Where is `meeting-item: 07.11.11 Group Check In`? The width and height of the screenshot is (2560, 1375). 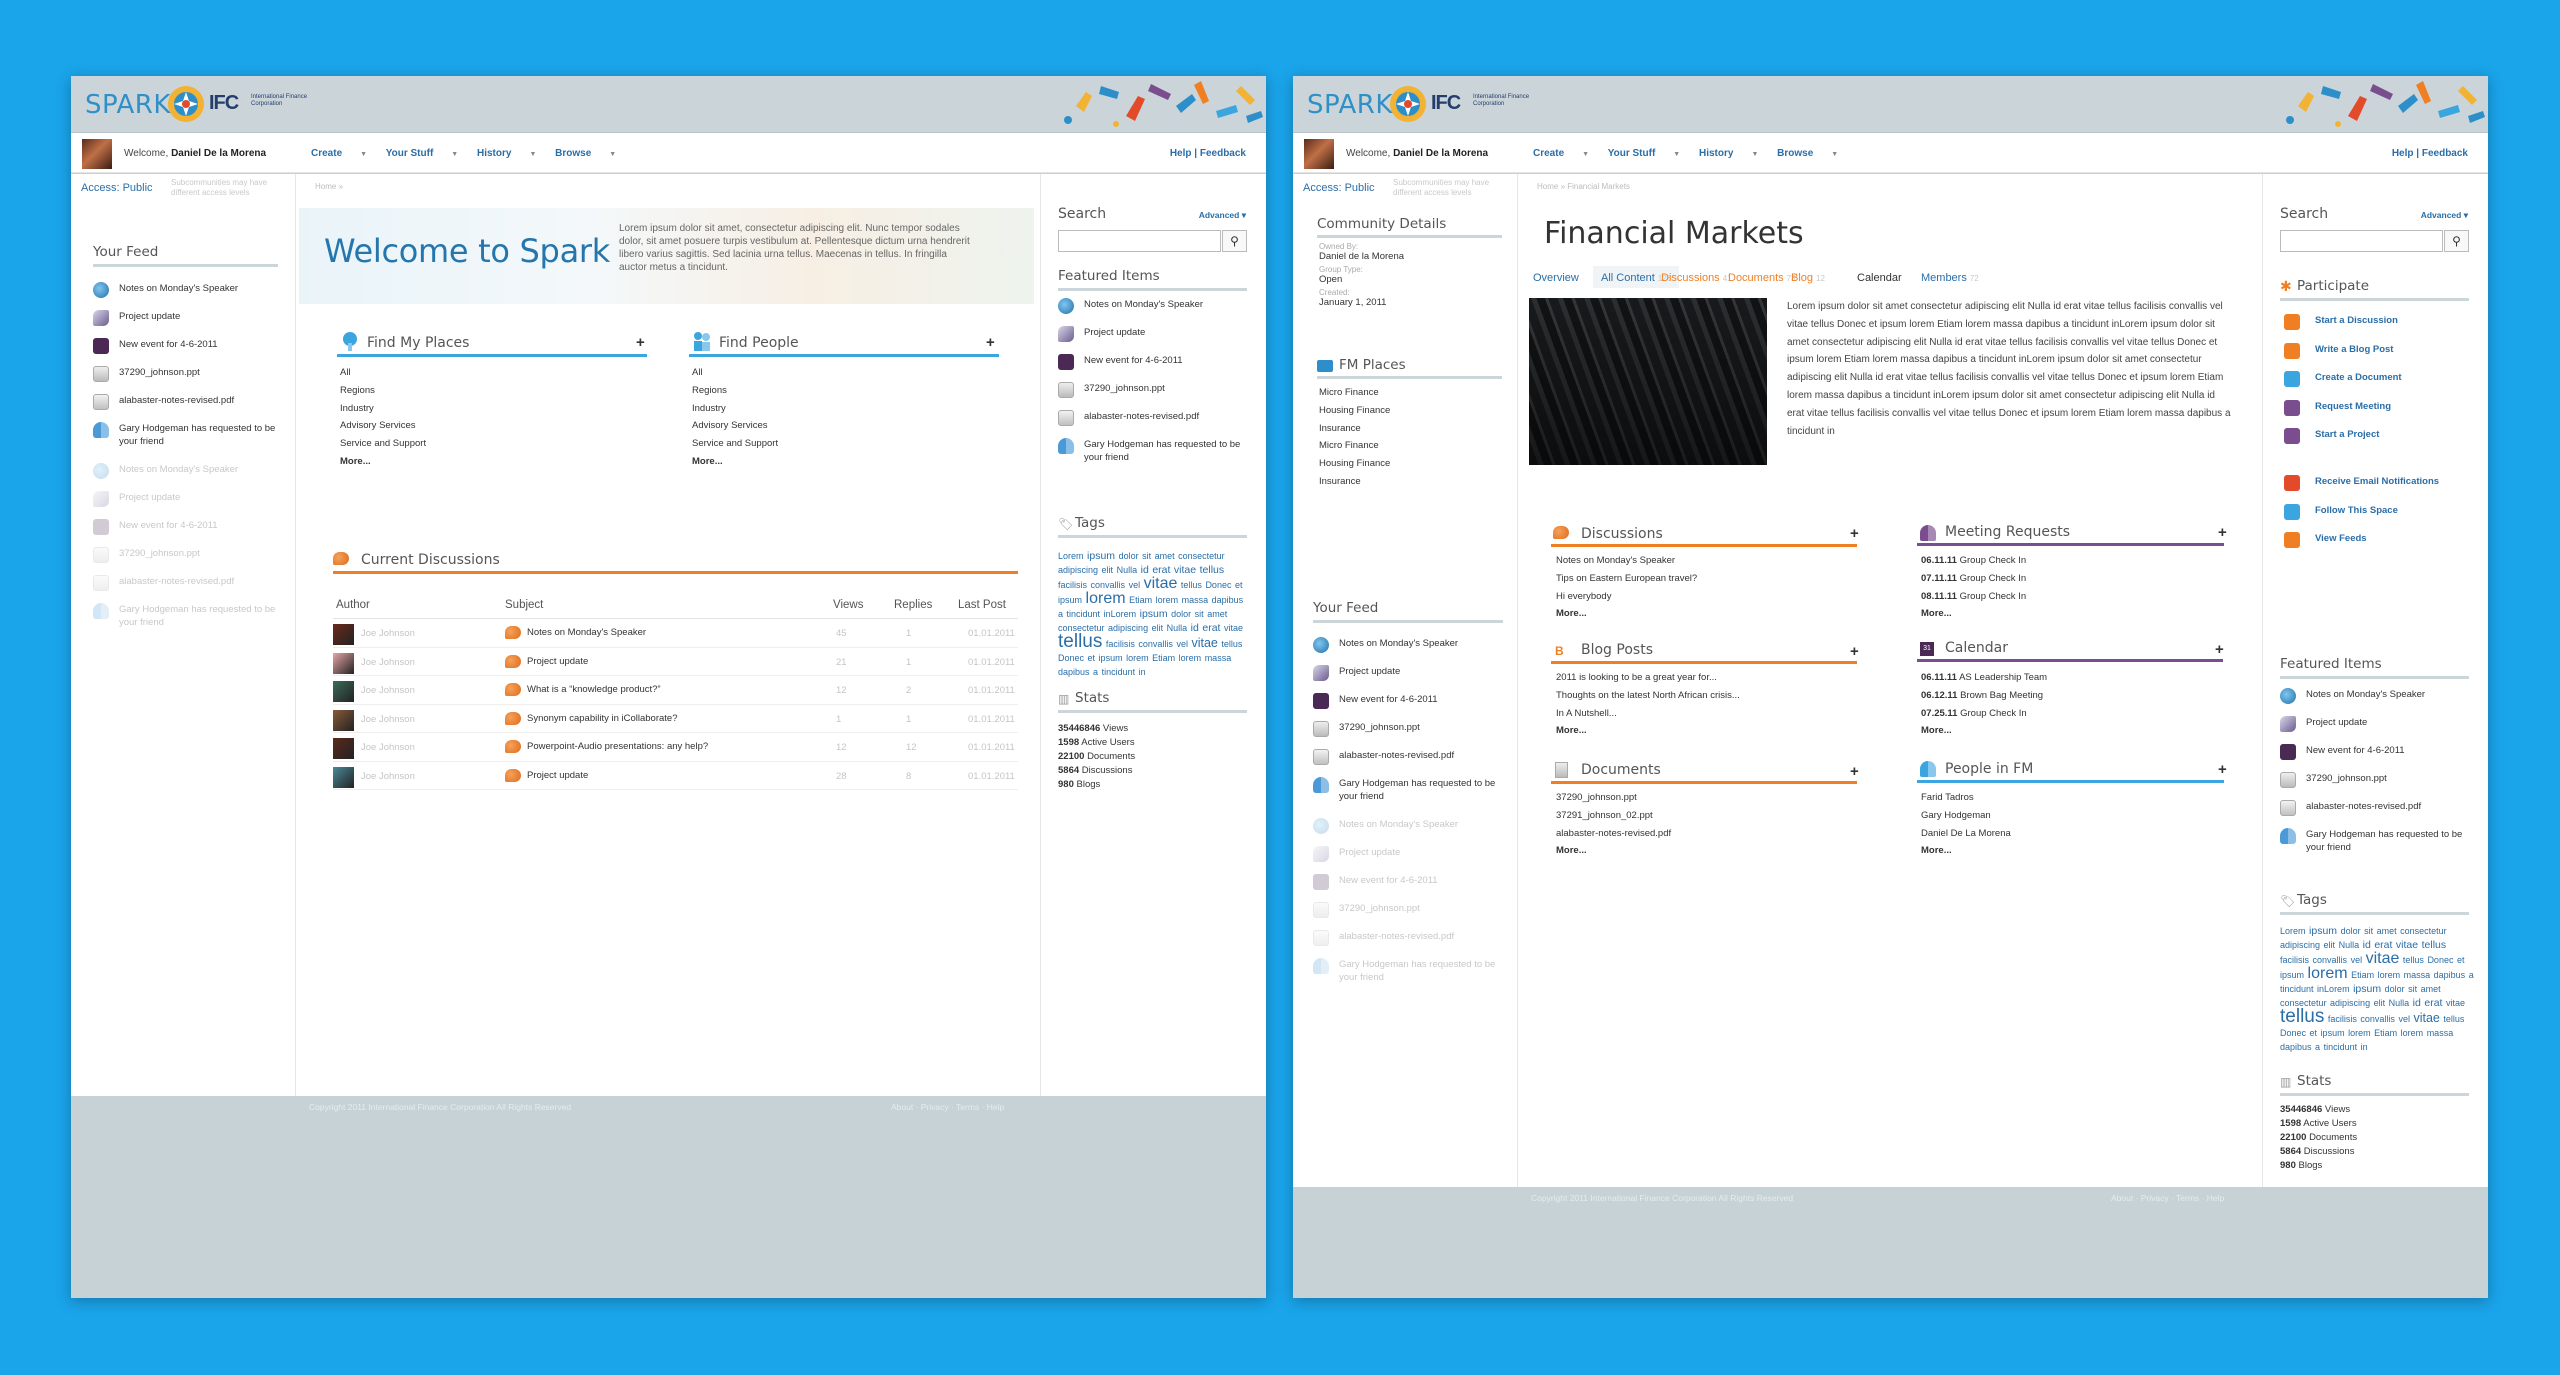
meeting-item: 07.11.11 Group Check In is located at coordinates (1973, 579).